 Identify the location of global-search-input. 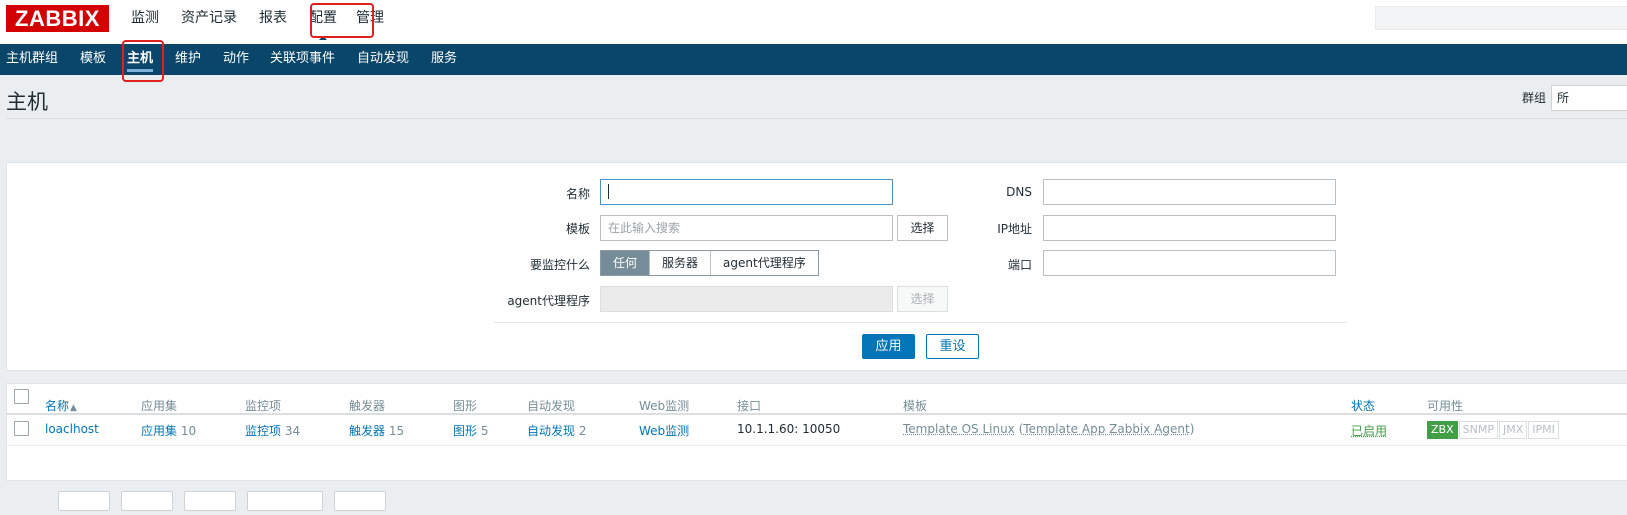
(1501, 18).